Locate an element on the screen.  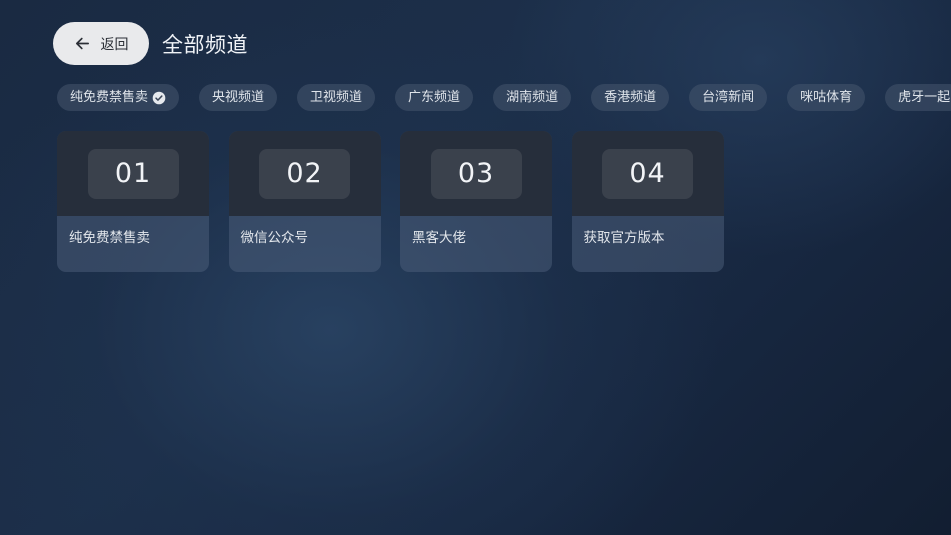
tab-category-6: 香港频道 is located at coordinates (630, 97).